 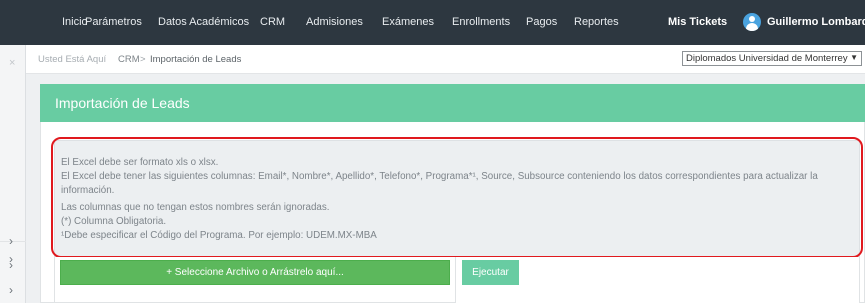 I want to click on program-select: Diplomados Universidad de Monterrey ▼, so click(x=772, y=58).